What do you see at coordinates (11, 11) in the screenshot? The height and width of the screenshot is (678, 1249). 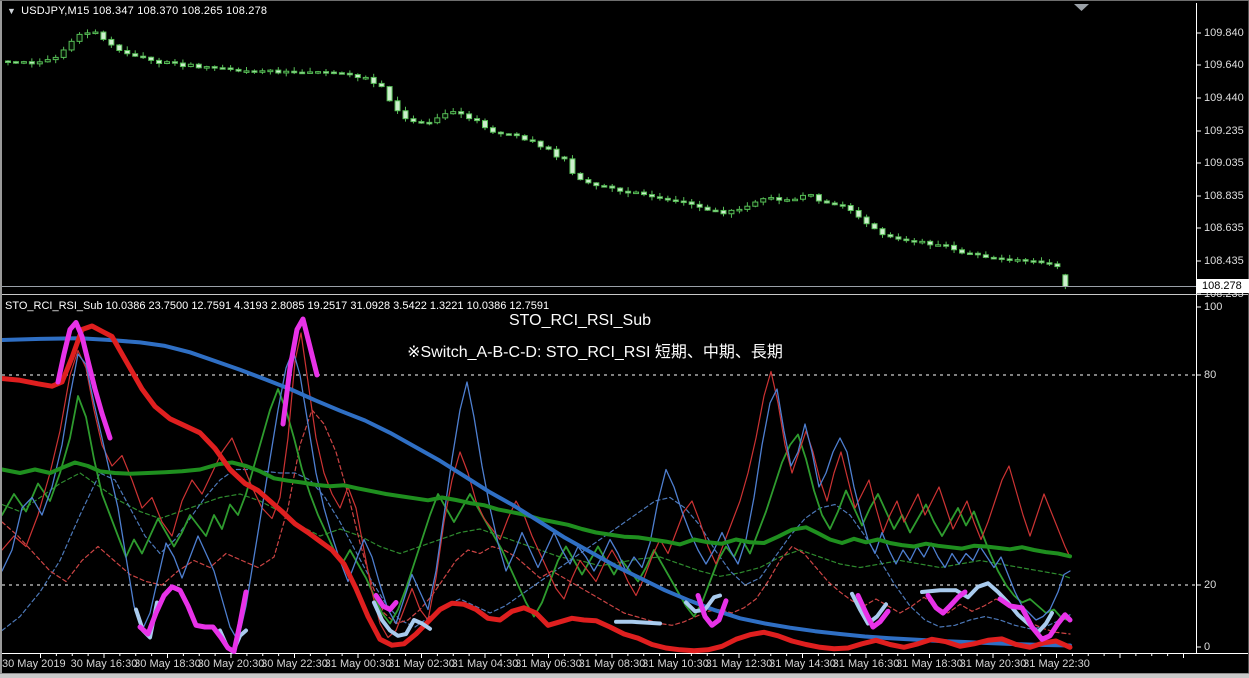 I see `symbol-dropdown-icon: ▼` at bounding box center [11, 11].